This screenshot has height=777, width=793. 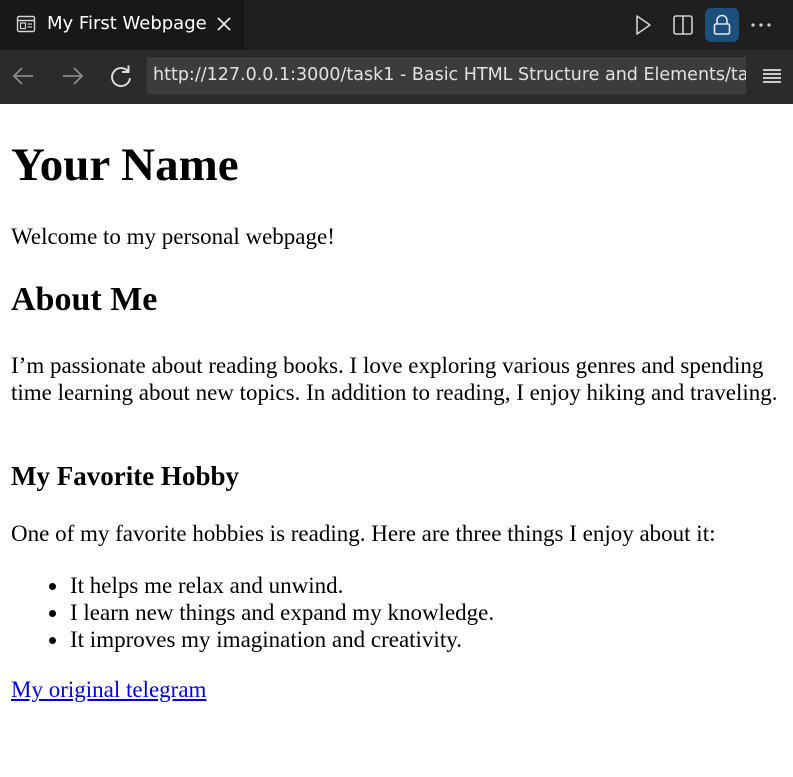 I want to click on welcome-text: Welcome to my personal webpage!, so click(x=173, y=236).